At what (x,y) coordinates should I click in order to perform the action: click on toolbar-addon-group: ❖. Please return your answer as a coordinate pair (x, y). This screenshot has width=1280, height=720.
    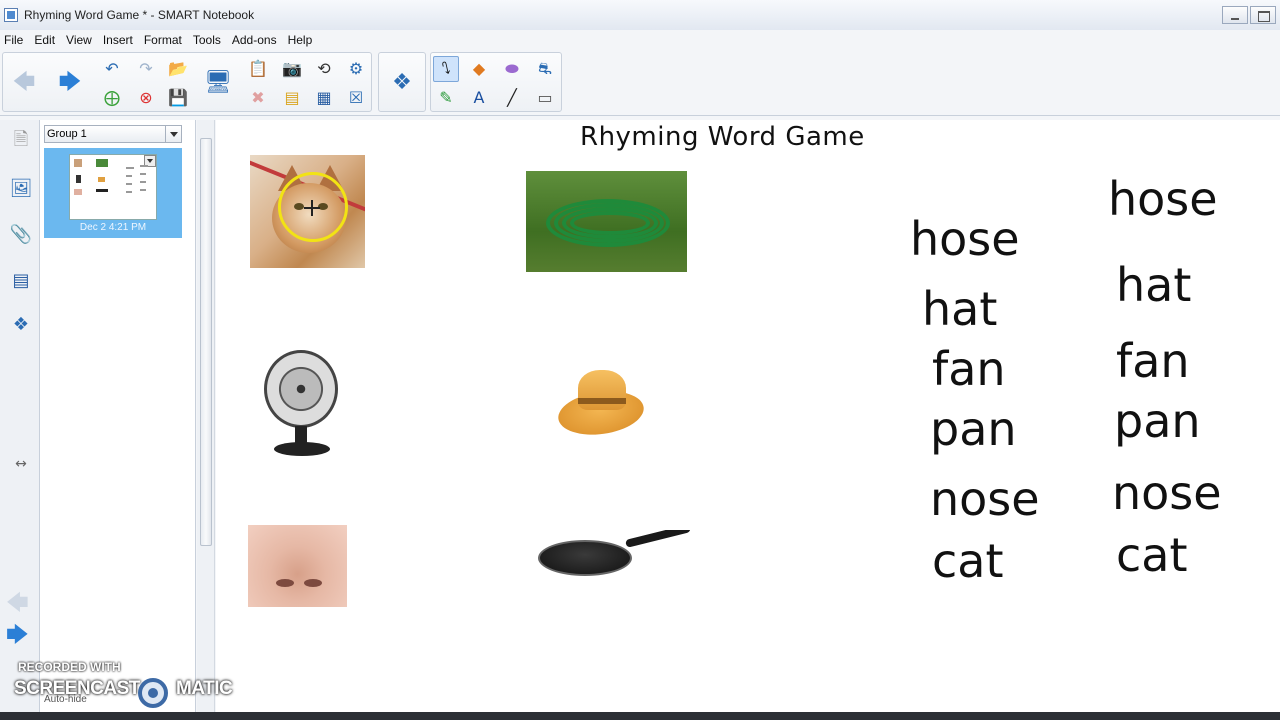
    Looking at the image, I should click on (402, 82).